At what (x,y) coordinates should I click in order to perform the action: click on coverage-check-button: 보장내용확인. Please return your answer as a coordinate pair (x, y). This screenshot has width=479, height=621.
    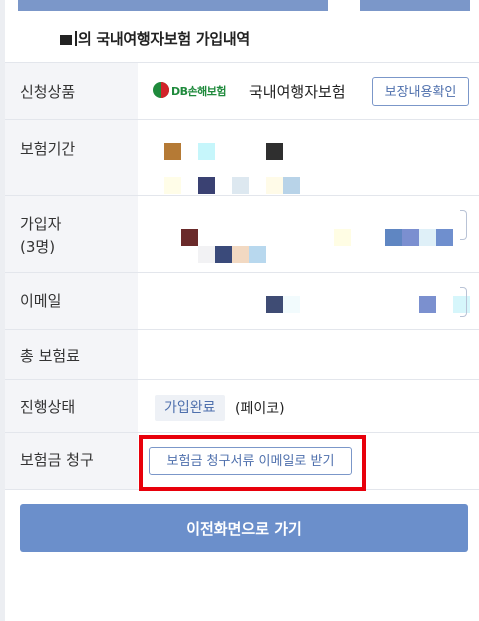
    Looking at the image, I should click on (420, 91).